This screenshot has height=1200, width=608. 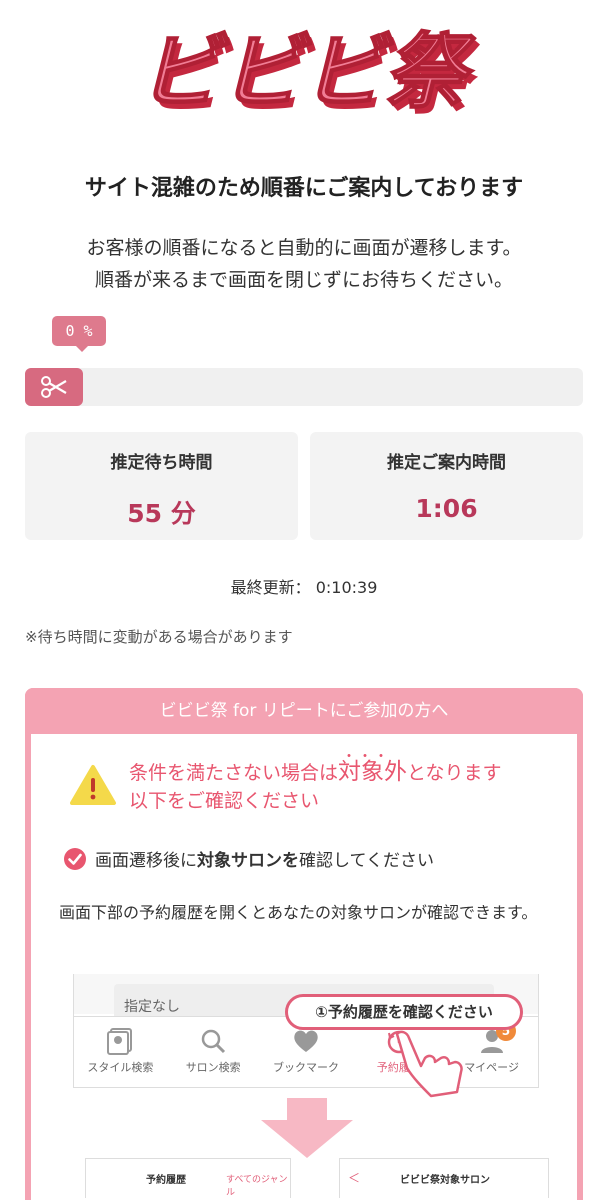 I want to click on explain-text: 画面下部の予約履歴を開くとあなたの対象サロンが確認できます。, so click(x=298, y=912).